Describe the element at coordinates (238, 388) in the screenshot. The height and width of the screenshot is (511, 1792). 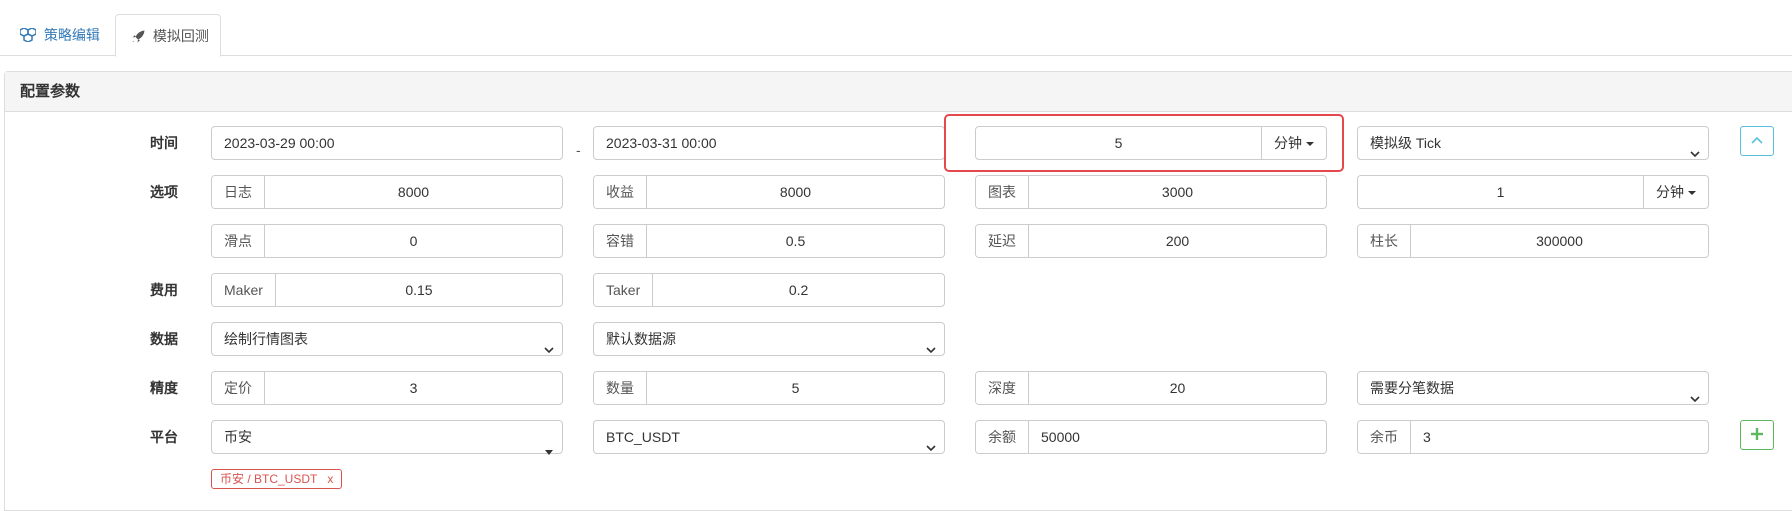
I see `price-precision-label: 定价` at that location.